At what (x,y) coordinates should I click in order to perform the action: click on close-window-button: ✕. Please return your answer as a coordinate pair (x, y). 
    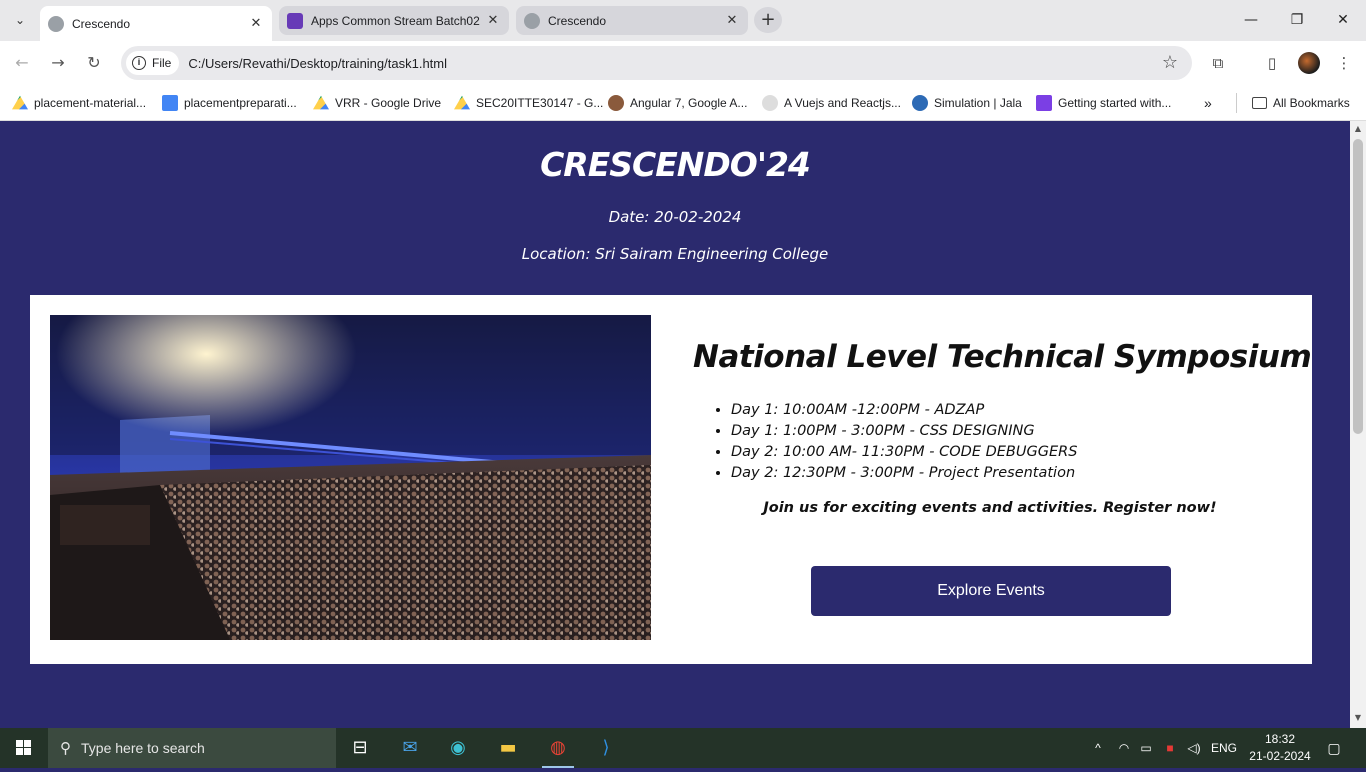
    Looking at the image, I should click on (1343, 20).